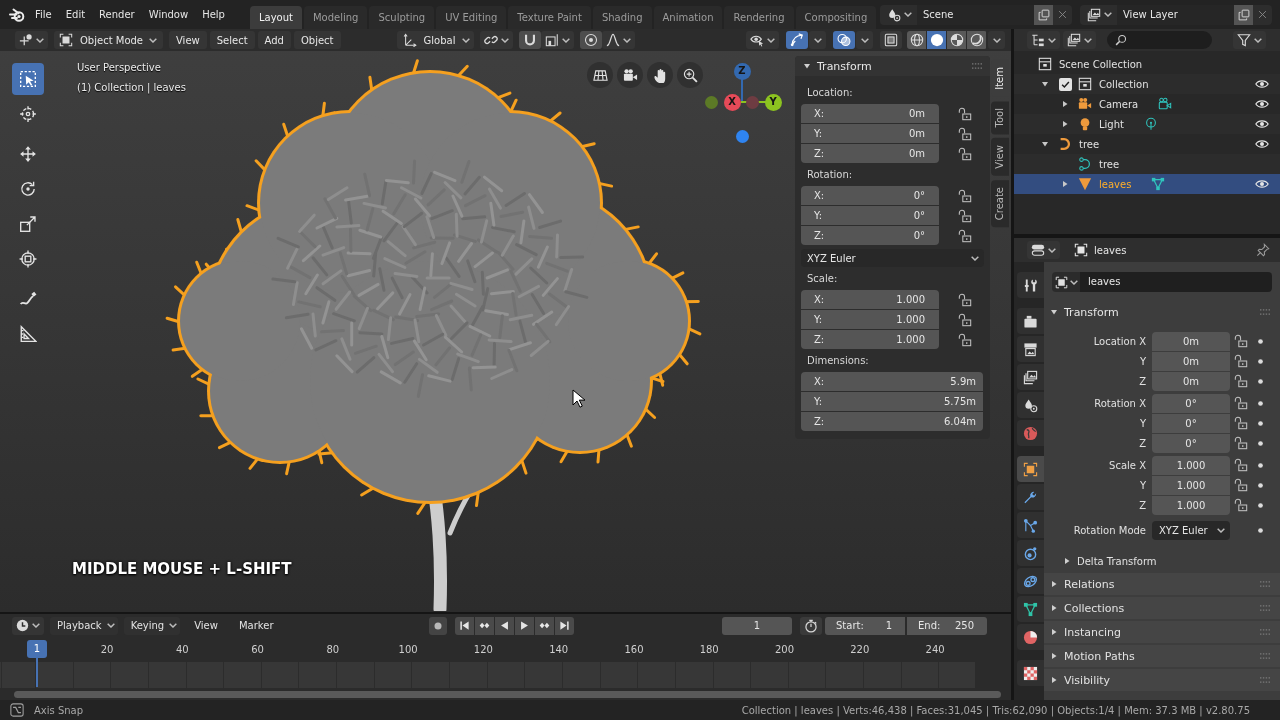  What do you see at coordinates (464, 625) in the screenshot?
I see `jump-to-start-button` at bounding box center [464, 625].